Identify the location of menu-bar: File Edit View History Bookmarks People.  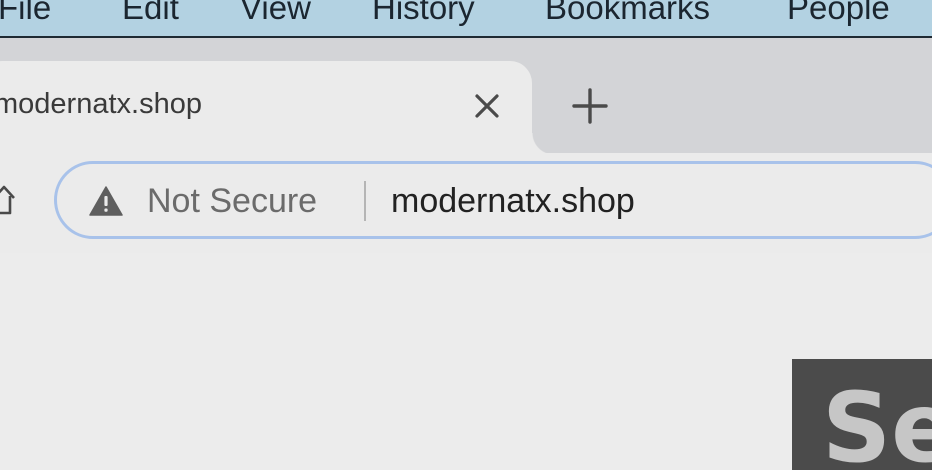
(466, 19).